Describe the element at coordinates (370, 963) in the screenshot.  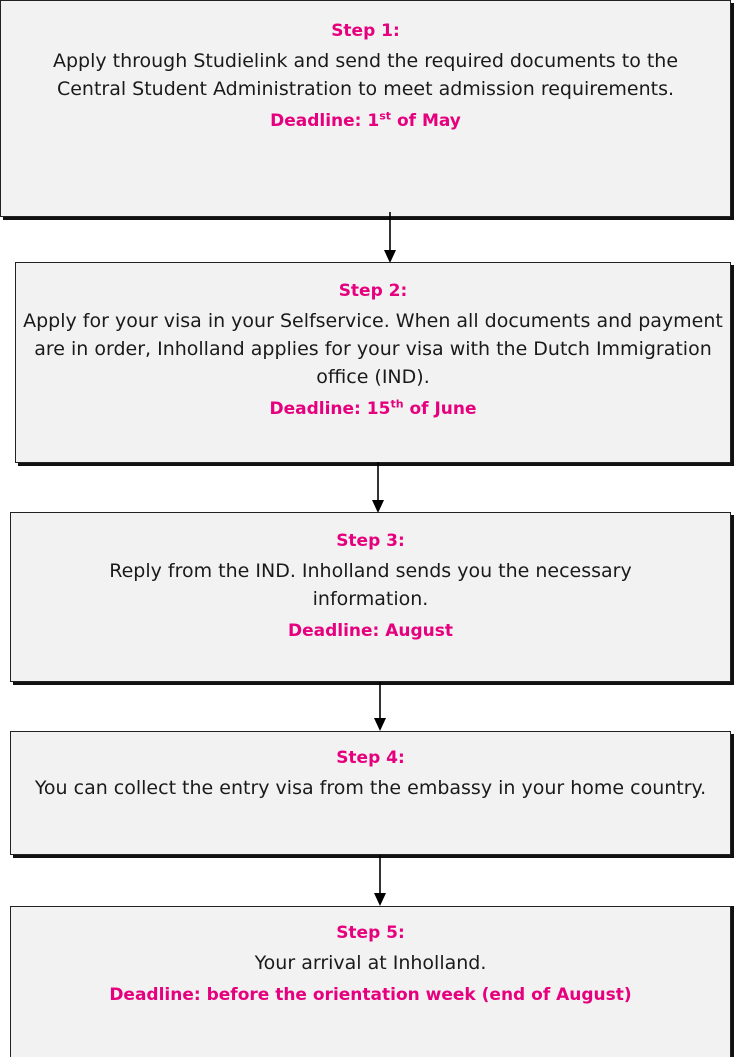
I see `step-5-text: Your arrival at Inholland.` at that location.